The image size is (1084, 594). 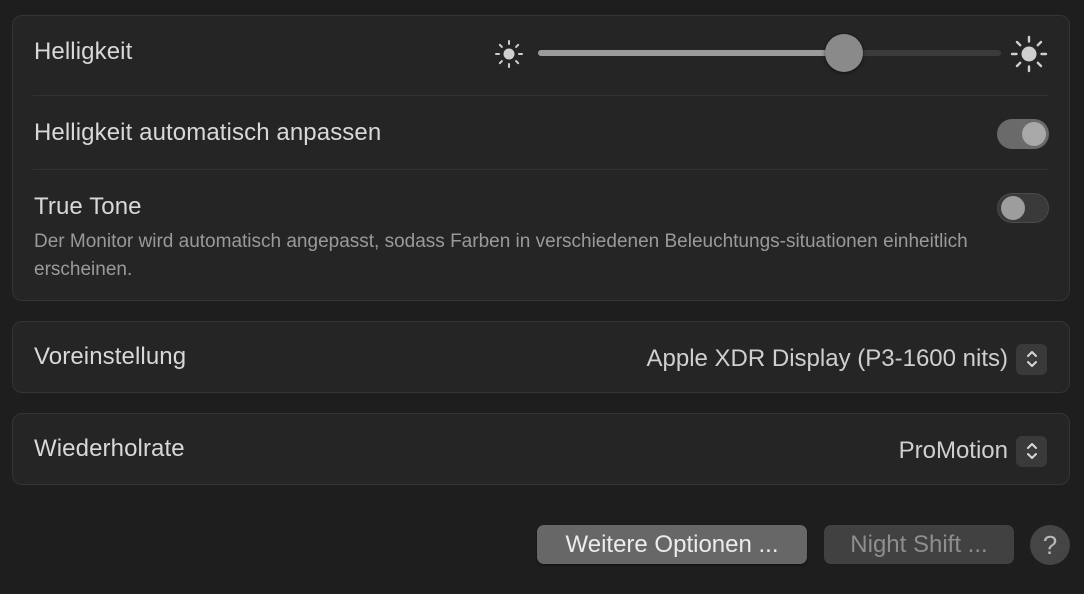 I want to click on refresh-rate-popup: ProMotion, so click(x=973, y=451).